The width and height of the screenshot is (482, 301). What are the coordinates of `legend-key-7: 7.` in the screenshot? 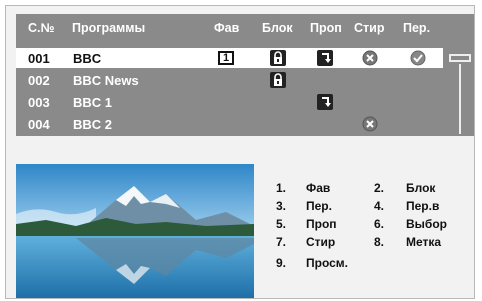 It's located at (281, 242).